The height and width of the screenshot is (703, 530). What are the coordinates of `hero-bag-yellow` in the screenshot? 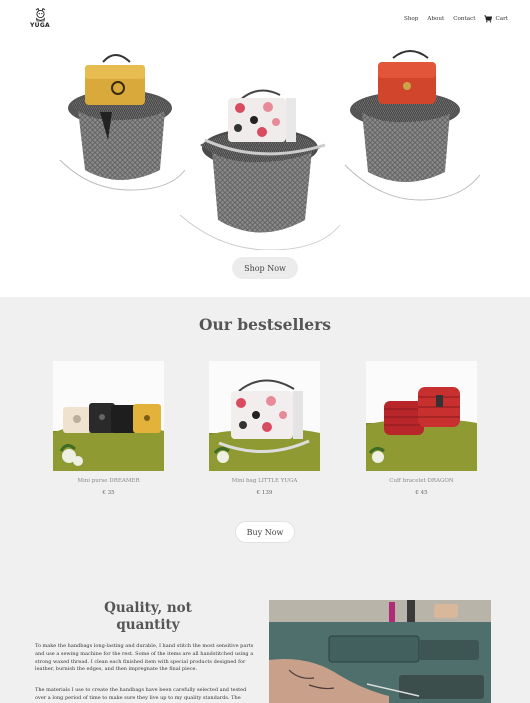 It's located at (115, 79).